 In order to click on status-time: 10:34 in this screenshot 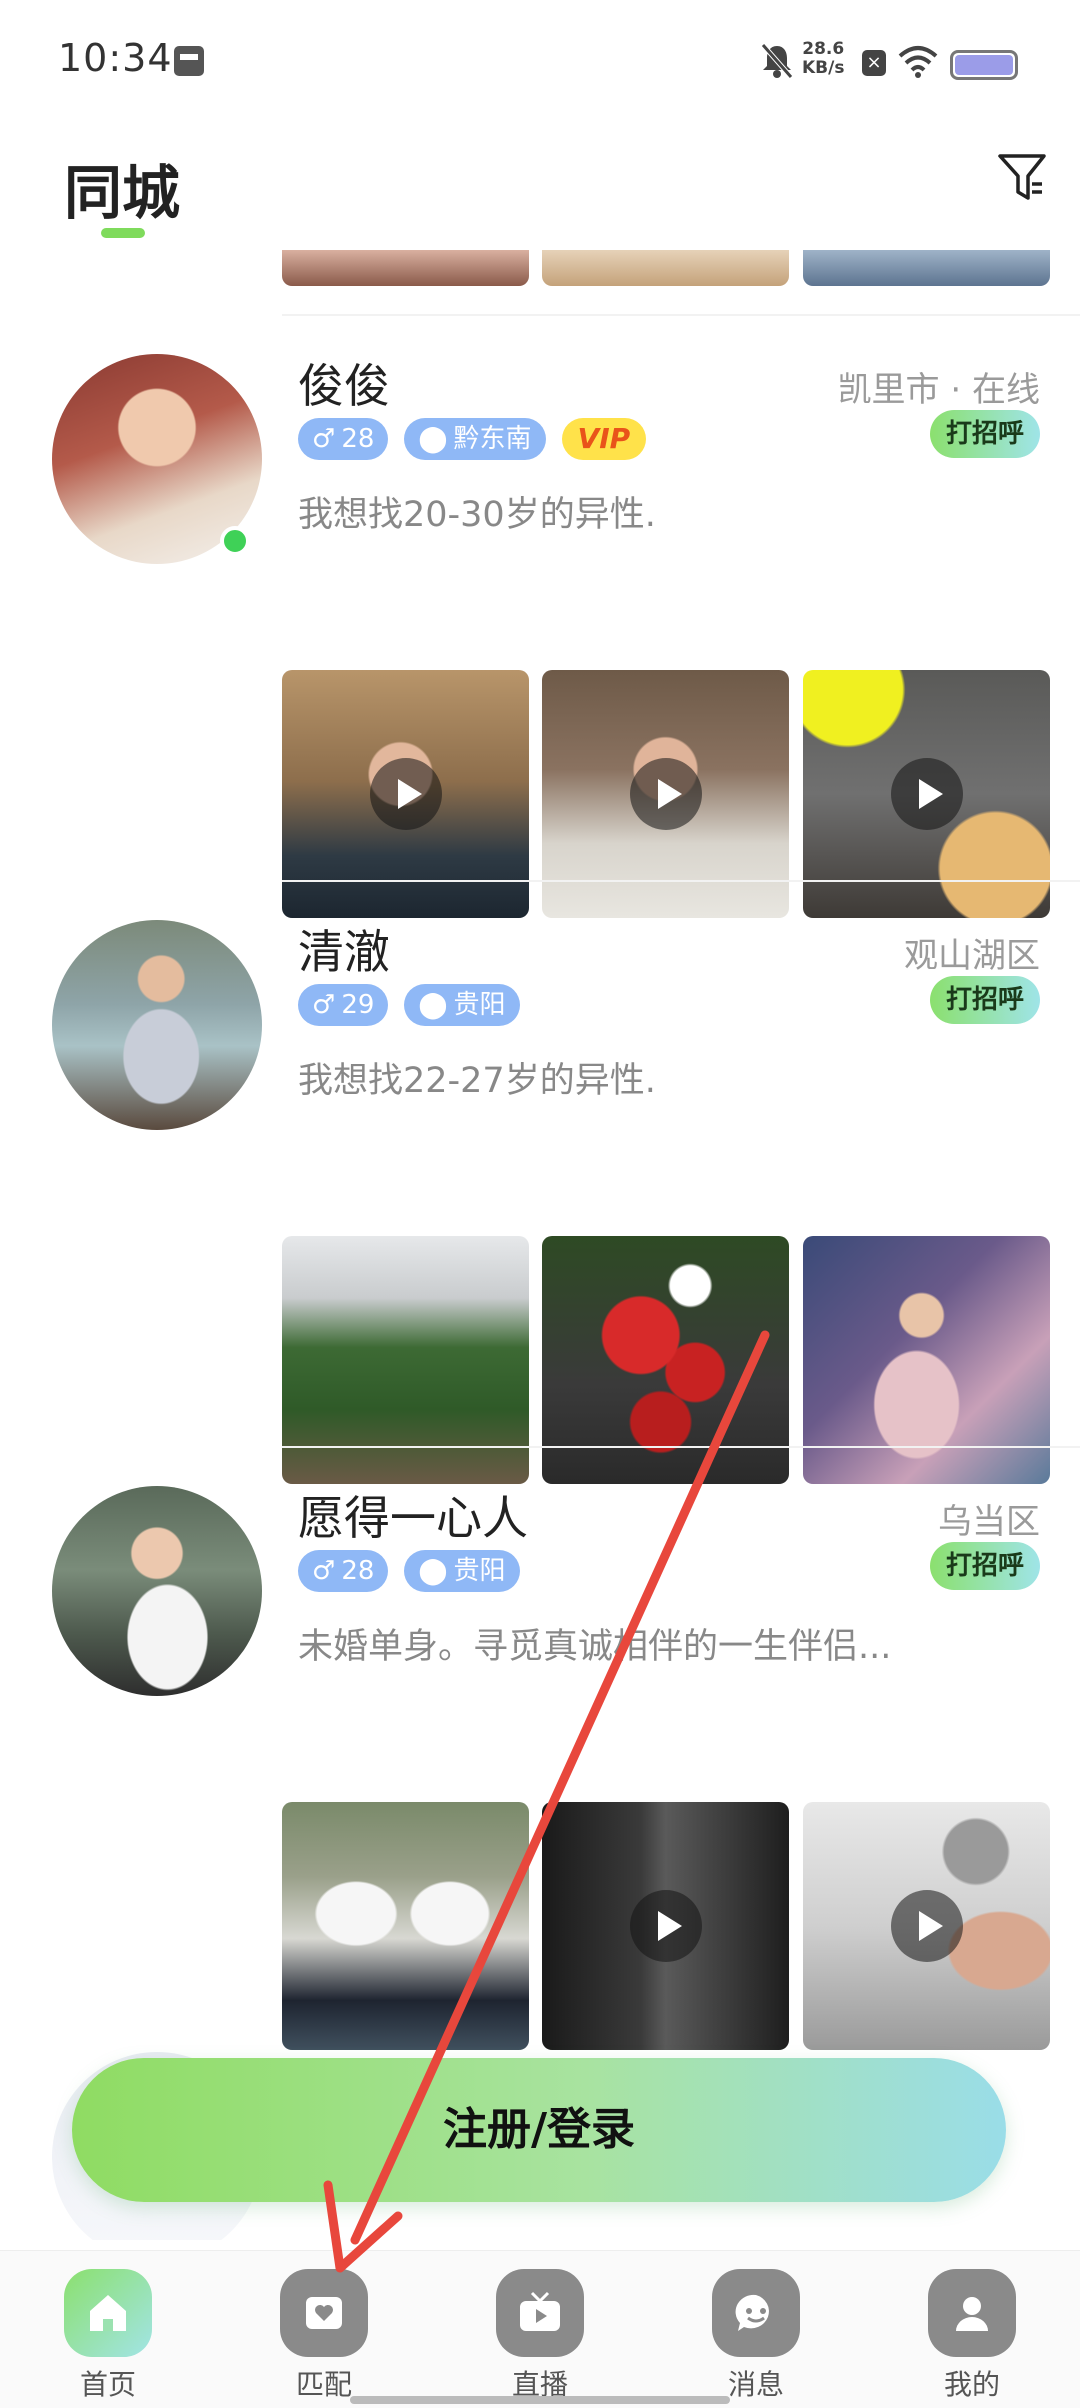, I will do `click(115, 58)`.